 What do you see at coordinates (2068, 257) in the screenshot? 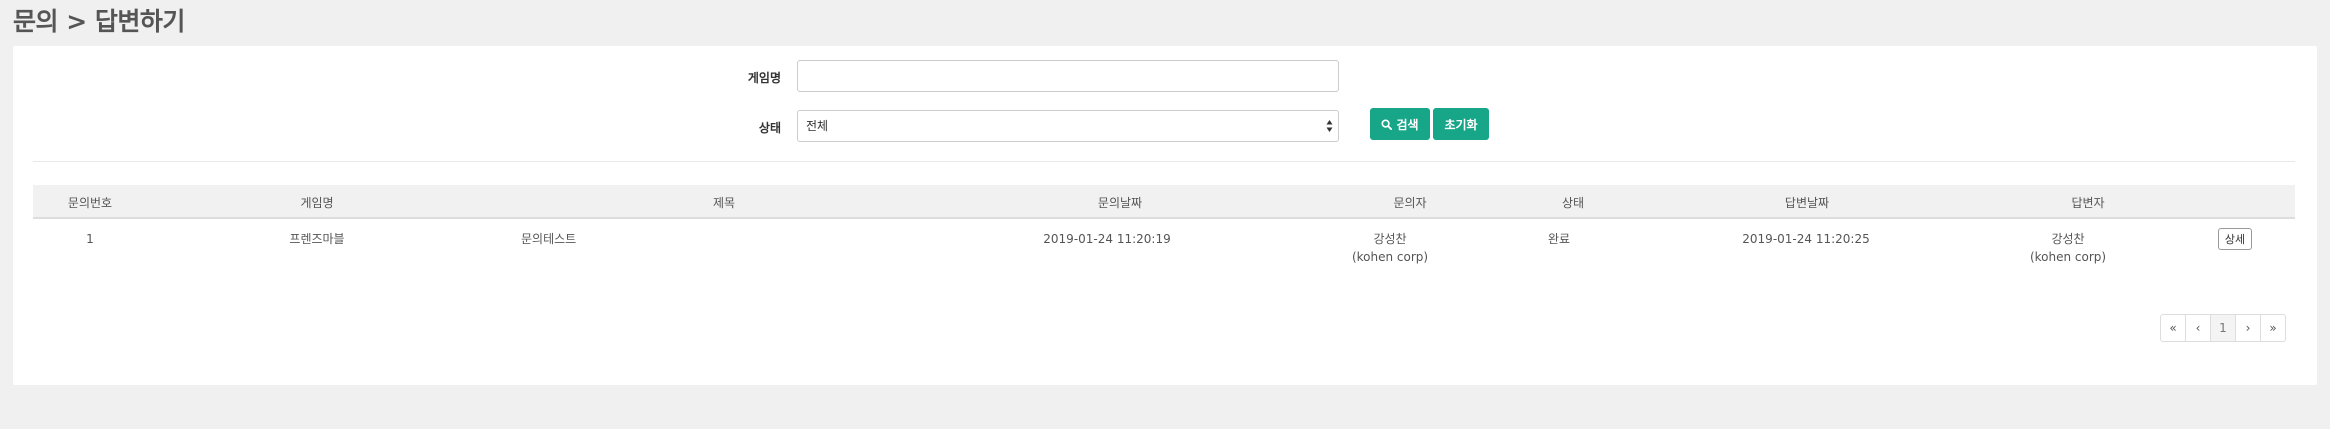
I see `answerer-org: (kohen corp)` at bounding box center [2068, 257].